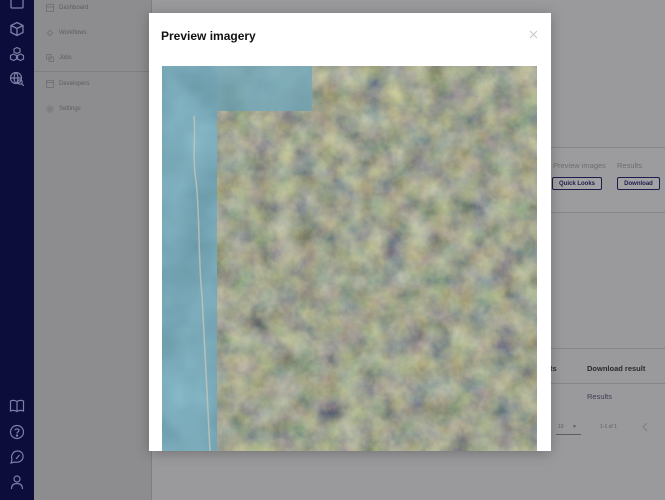 The height and width of the screenshot is (500, 665). I want to click on jobs-icon, so click(50, 58).